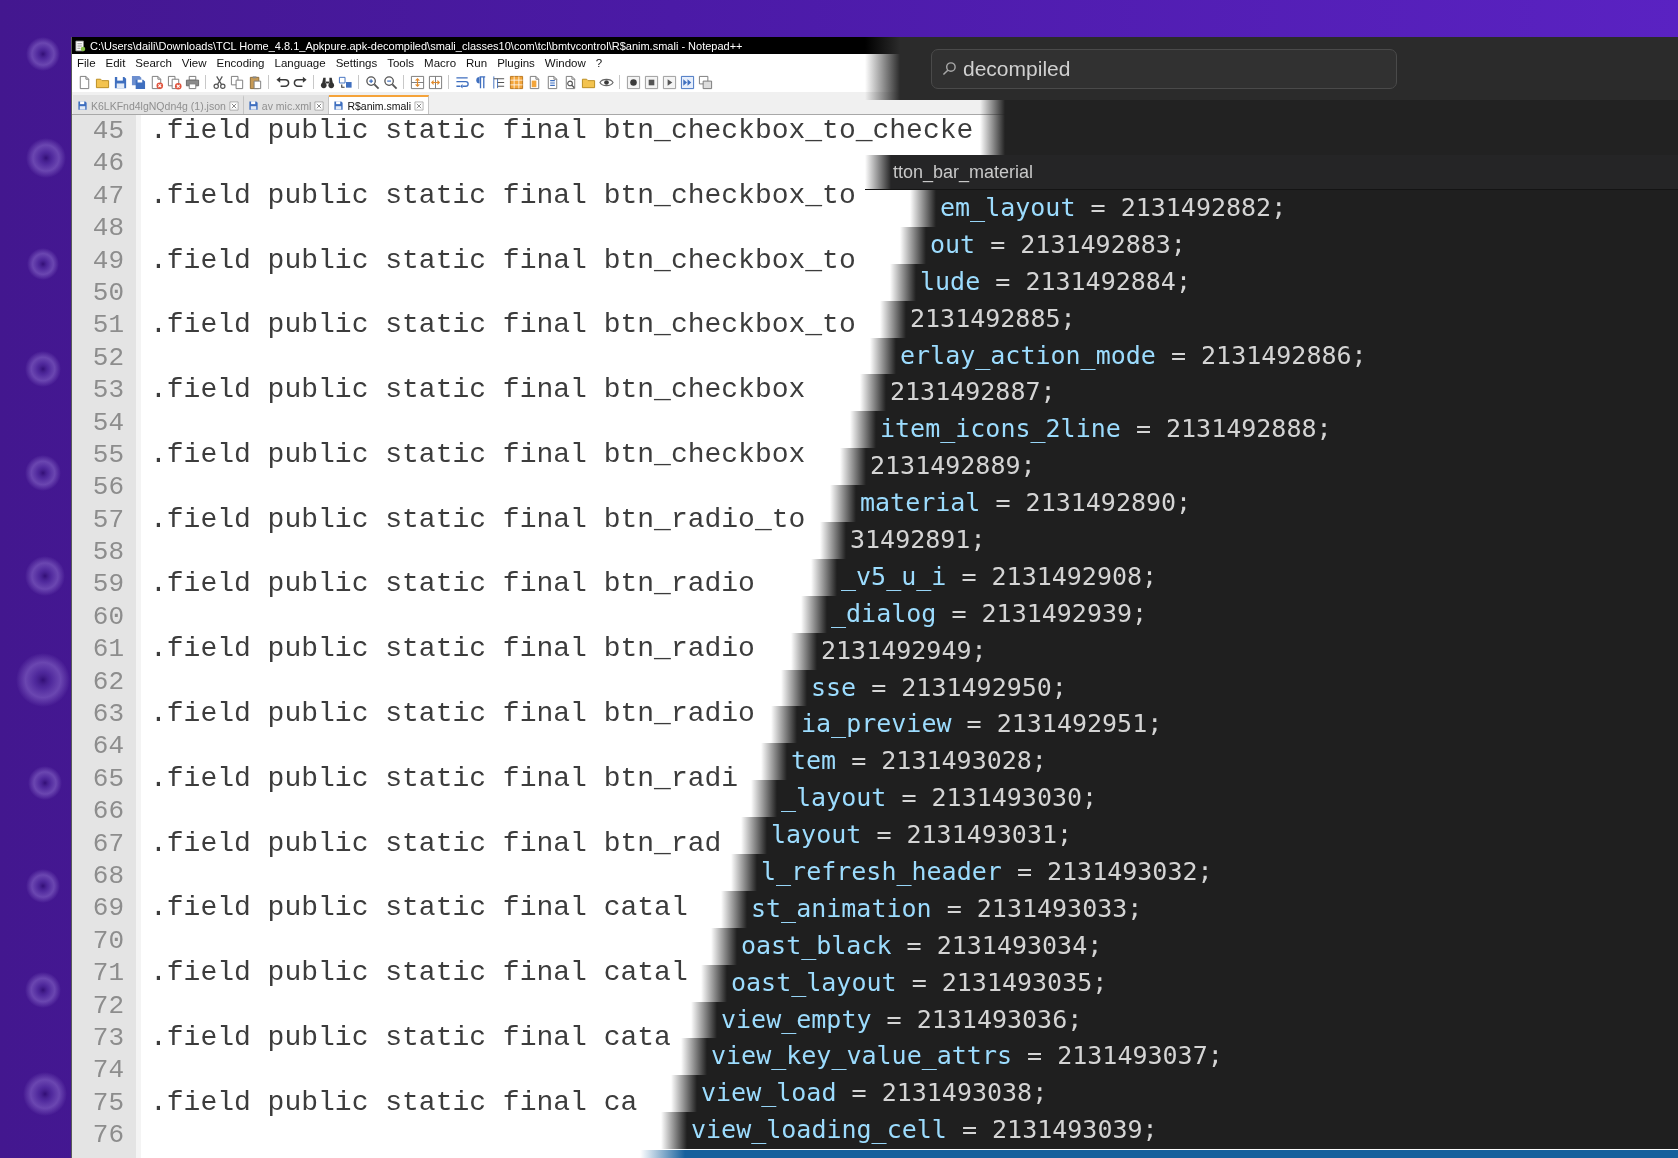 Image resolution: width=1678 pixels, height=1158 pixels. I want to click on split-horizontal-icon, so click(435, 82).